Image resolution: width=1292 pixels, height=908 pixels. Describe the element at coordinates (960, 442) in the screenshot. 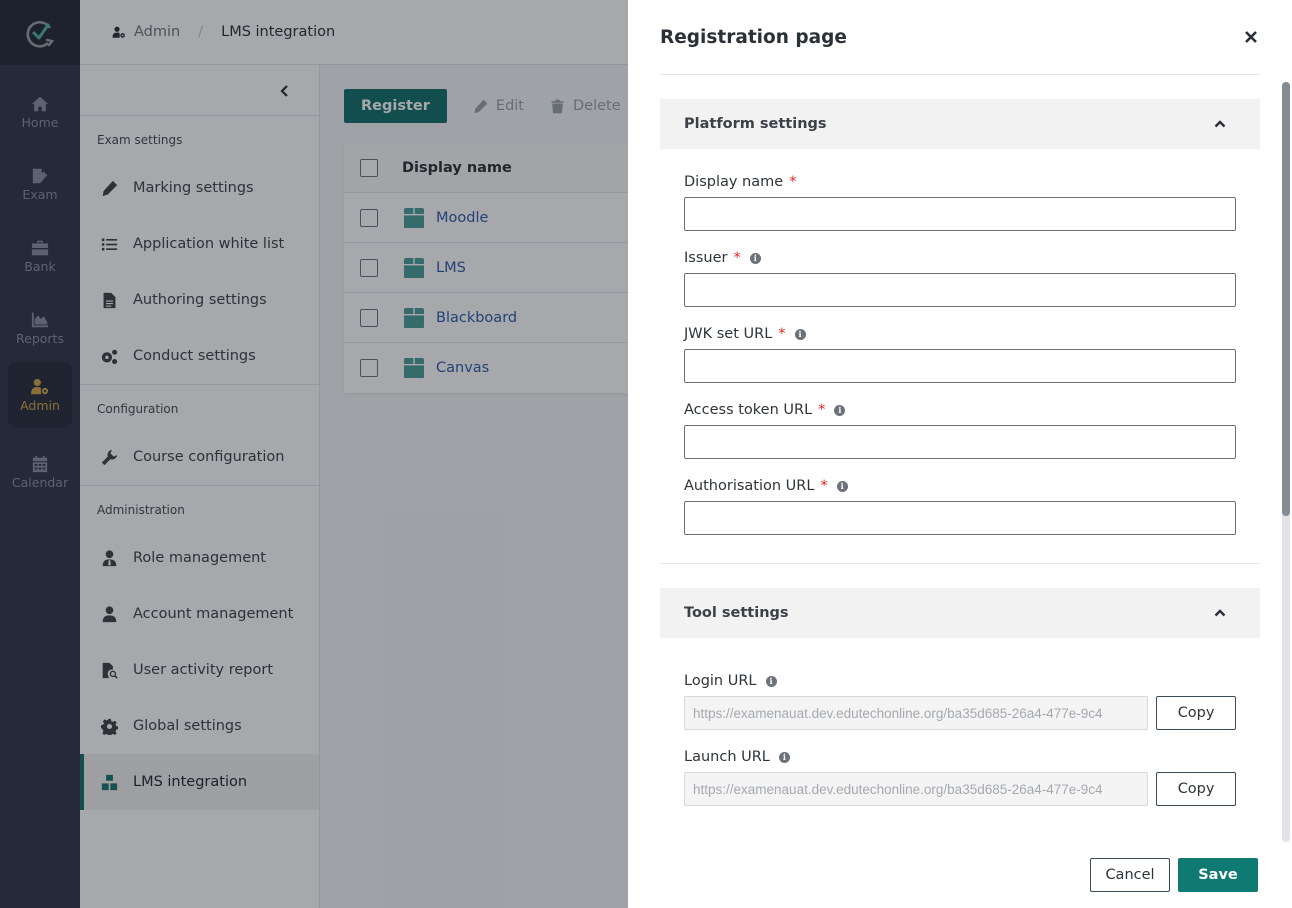

I see `access-token-url-input` at that location.